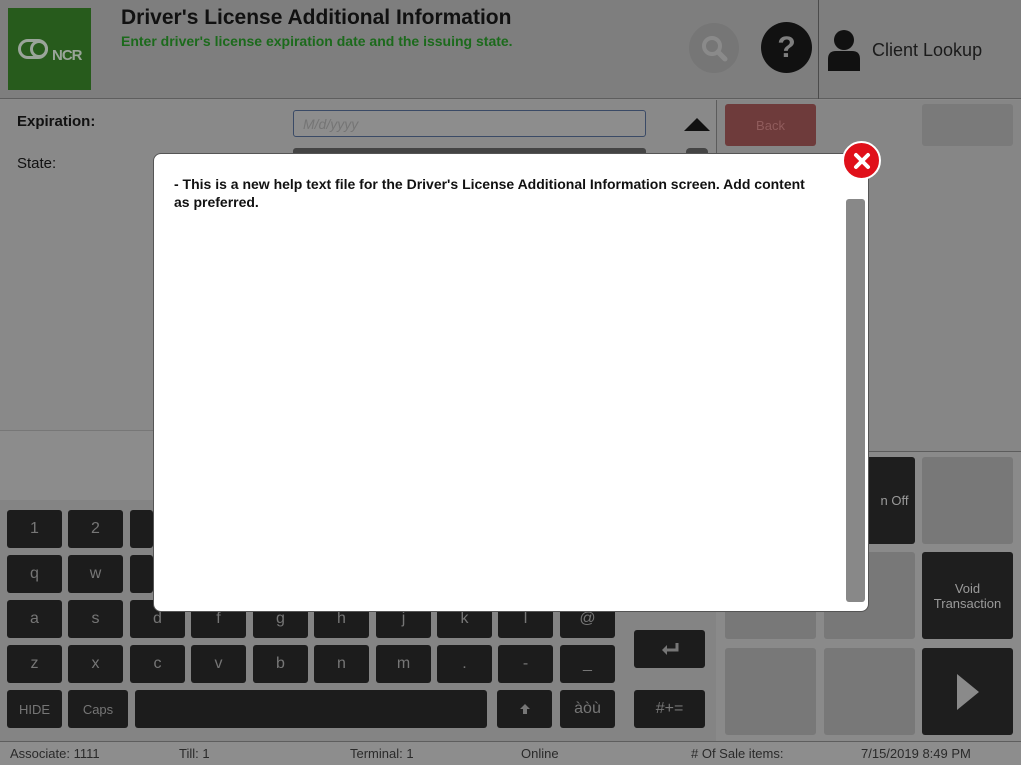 The width and height of the screenshot is (1021, 765). I want to click on status-terminal: Terminal: 1, so click(382, 753).